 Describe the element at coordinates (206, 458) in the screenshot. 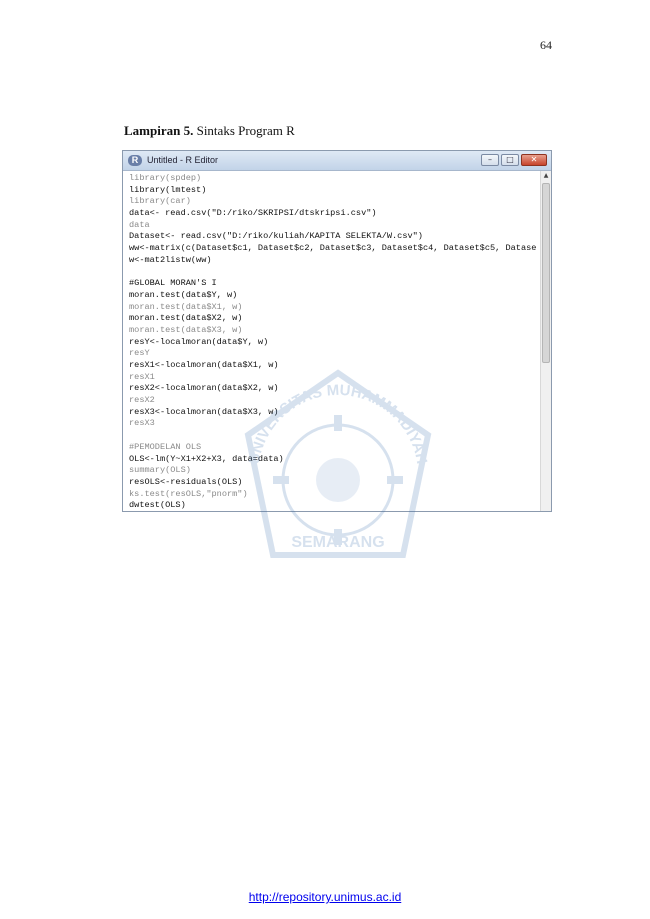

I see `code-line: OLS<-lm(Y~X1+X2+X3, data=data)` at that location.